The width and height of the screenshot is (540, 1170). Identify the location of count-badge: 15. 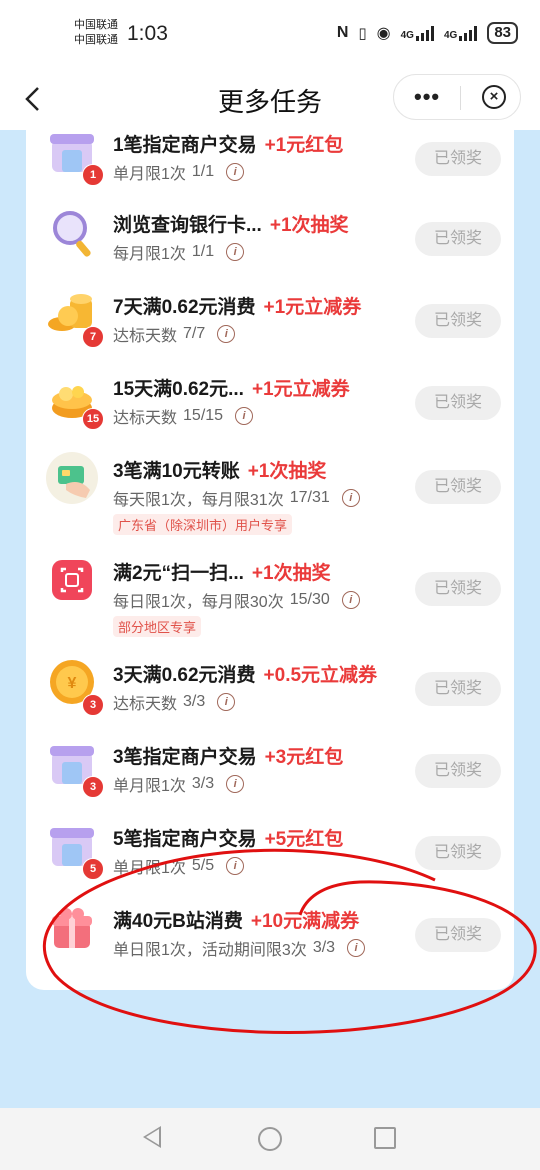
(93, 419).